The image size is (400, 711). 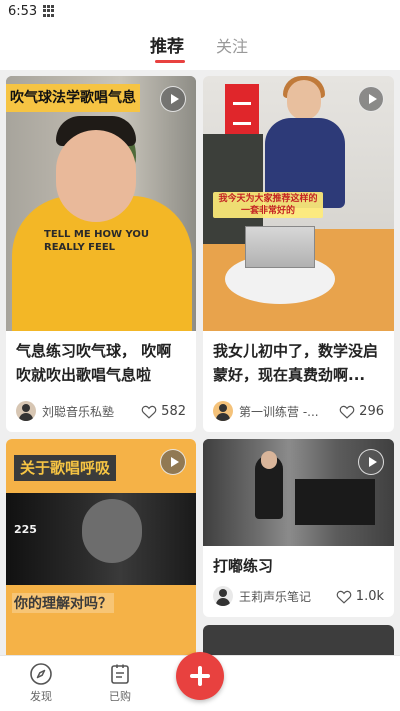 What do you see at coordinates (173, 411) in the screenshot?
I see `like-count: 582` at bounding box center [173, 411].